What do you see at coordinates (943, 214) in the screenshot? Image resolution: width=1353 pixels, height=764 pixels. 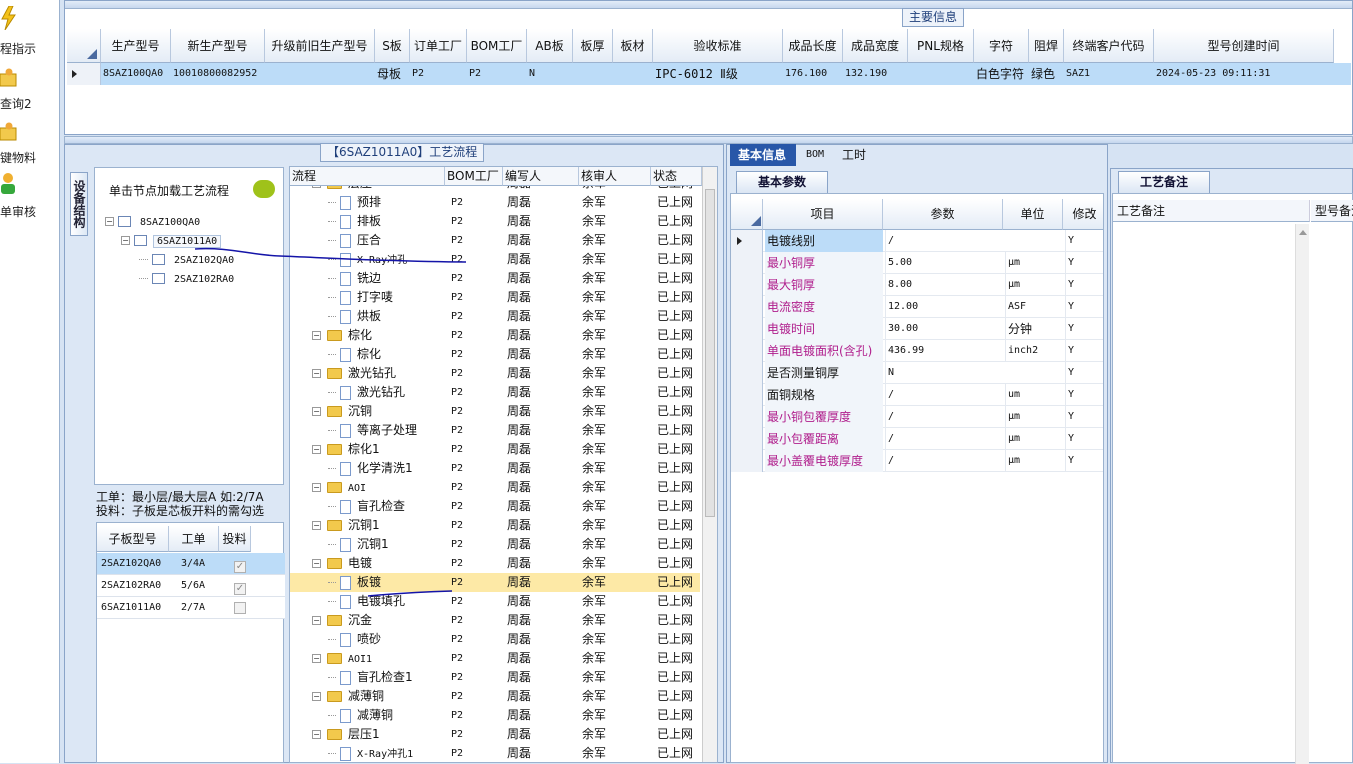 I see `param-col-header: 参数` at bounding box center [943, 214].